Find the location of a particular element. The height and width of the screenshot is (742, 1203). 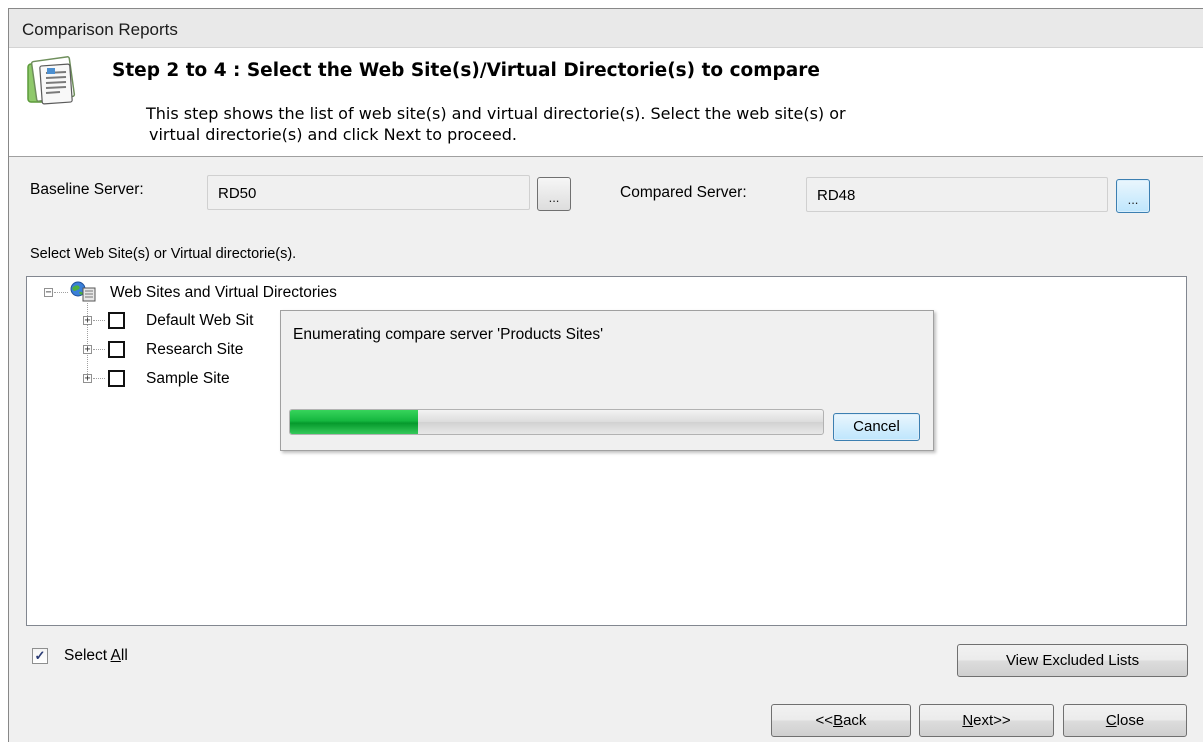

compared-server-label: Compared Server: is located at coordinates (683, 192).